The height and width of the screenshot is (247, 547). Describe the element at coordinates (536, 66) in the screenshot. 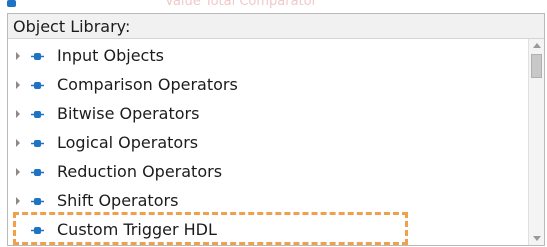

I see `scrollbar-thumb` at that location.